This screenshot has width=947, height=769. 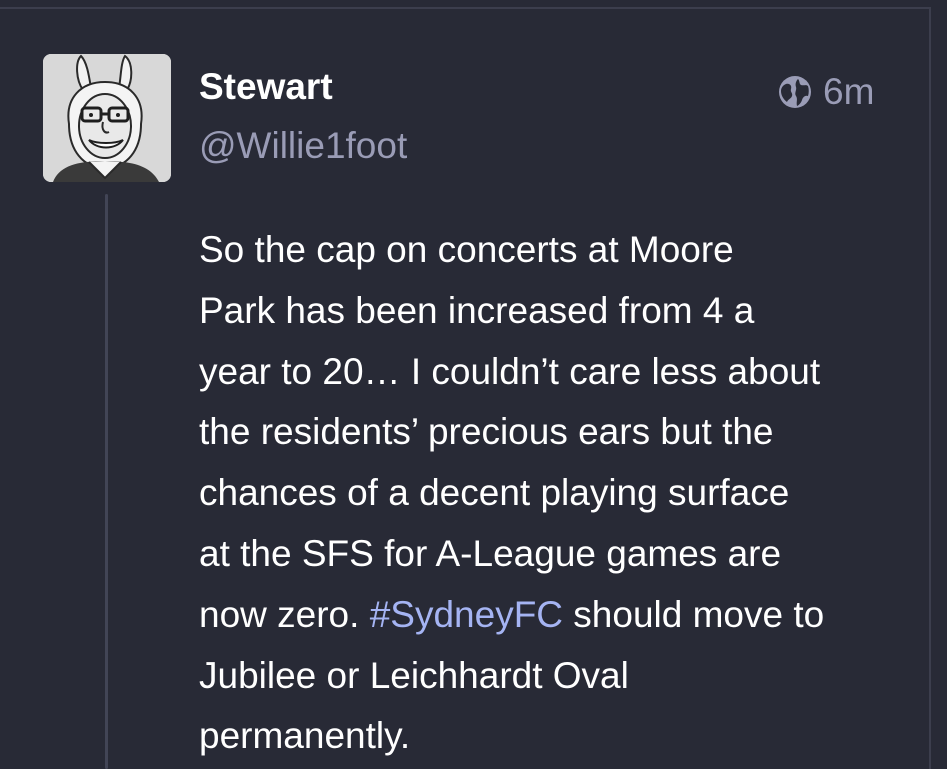 What do you see at coordinates (848, 92) in the screenshot?
I see `post-timestamp: 6m` at bounding box center [848, 92].